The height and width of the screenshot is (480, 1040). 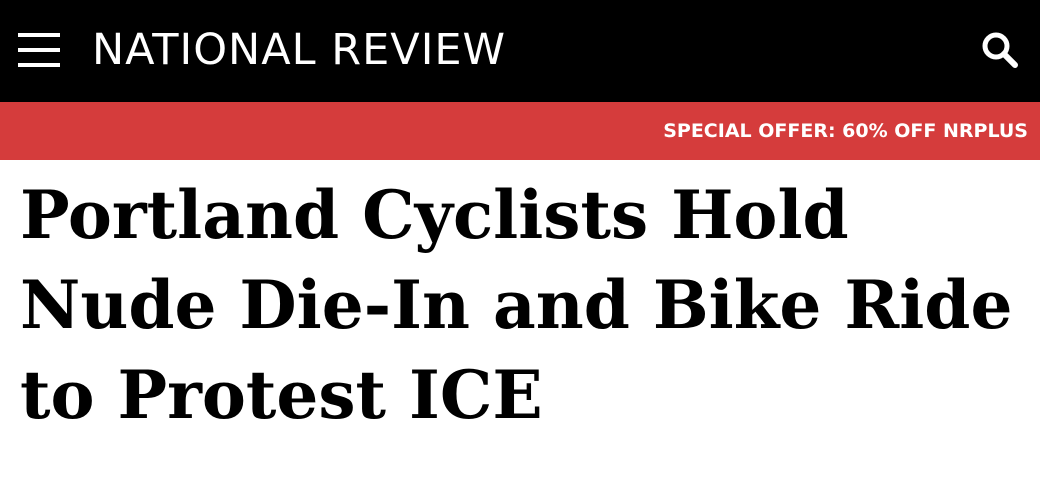 I want to click on hamburger-menu-icon, so click(x=39, y=51).